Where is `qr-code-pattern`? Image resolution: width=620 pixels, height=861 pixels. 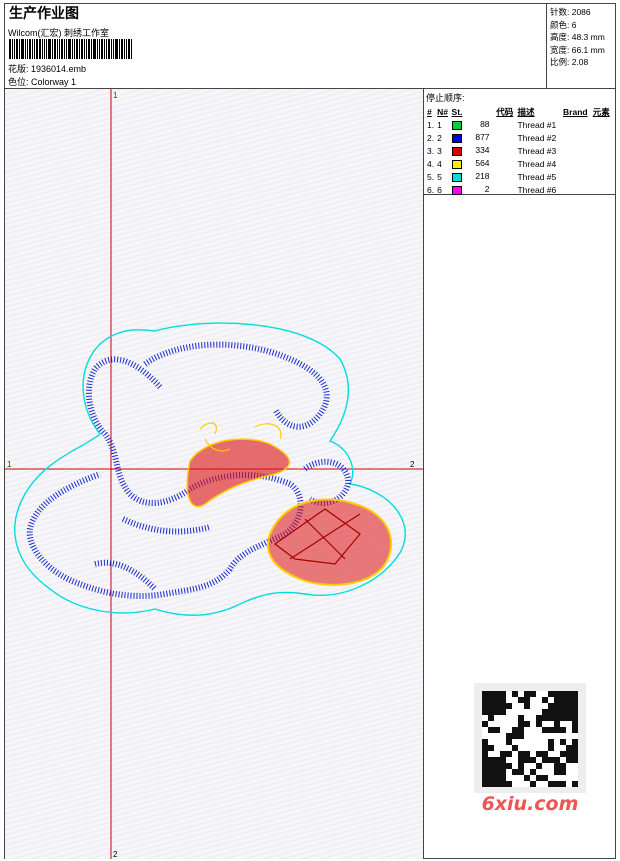 qr-code-pattern is located at coordinates (530, 739).